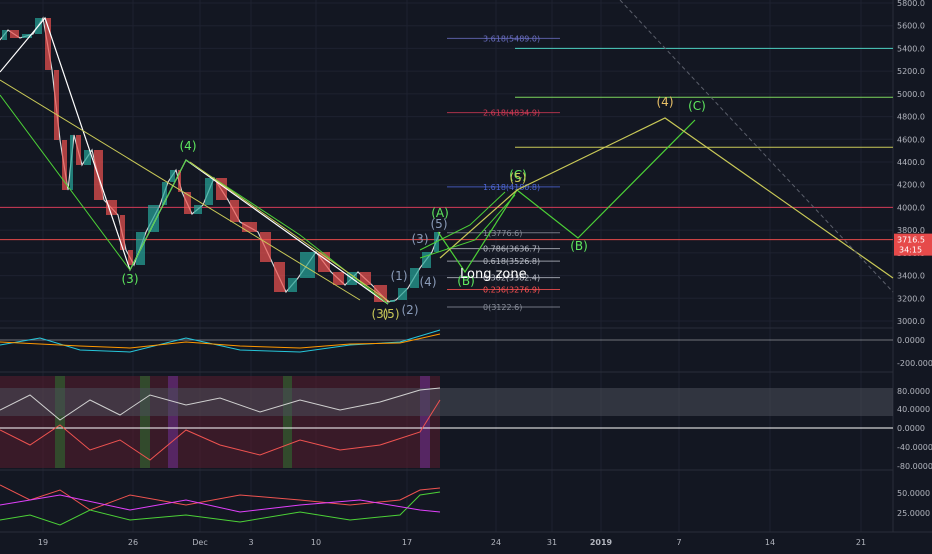 The height and width of the screenshot is (554, 932). What do you see at coordinates (399, 276) in the screenshot?
I see `wave-label: (1)` at bounding box center [399, 276].